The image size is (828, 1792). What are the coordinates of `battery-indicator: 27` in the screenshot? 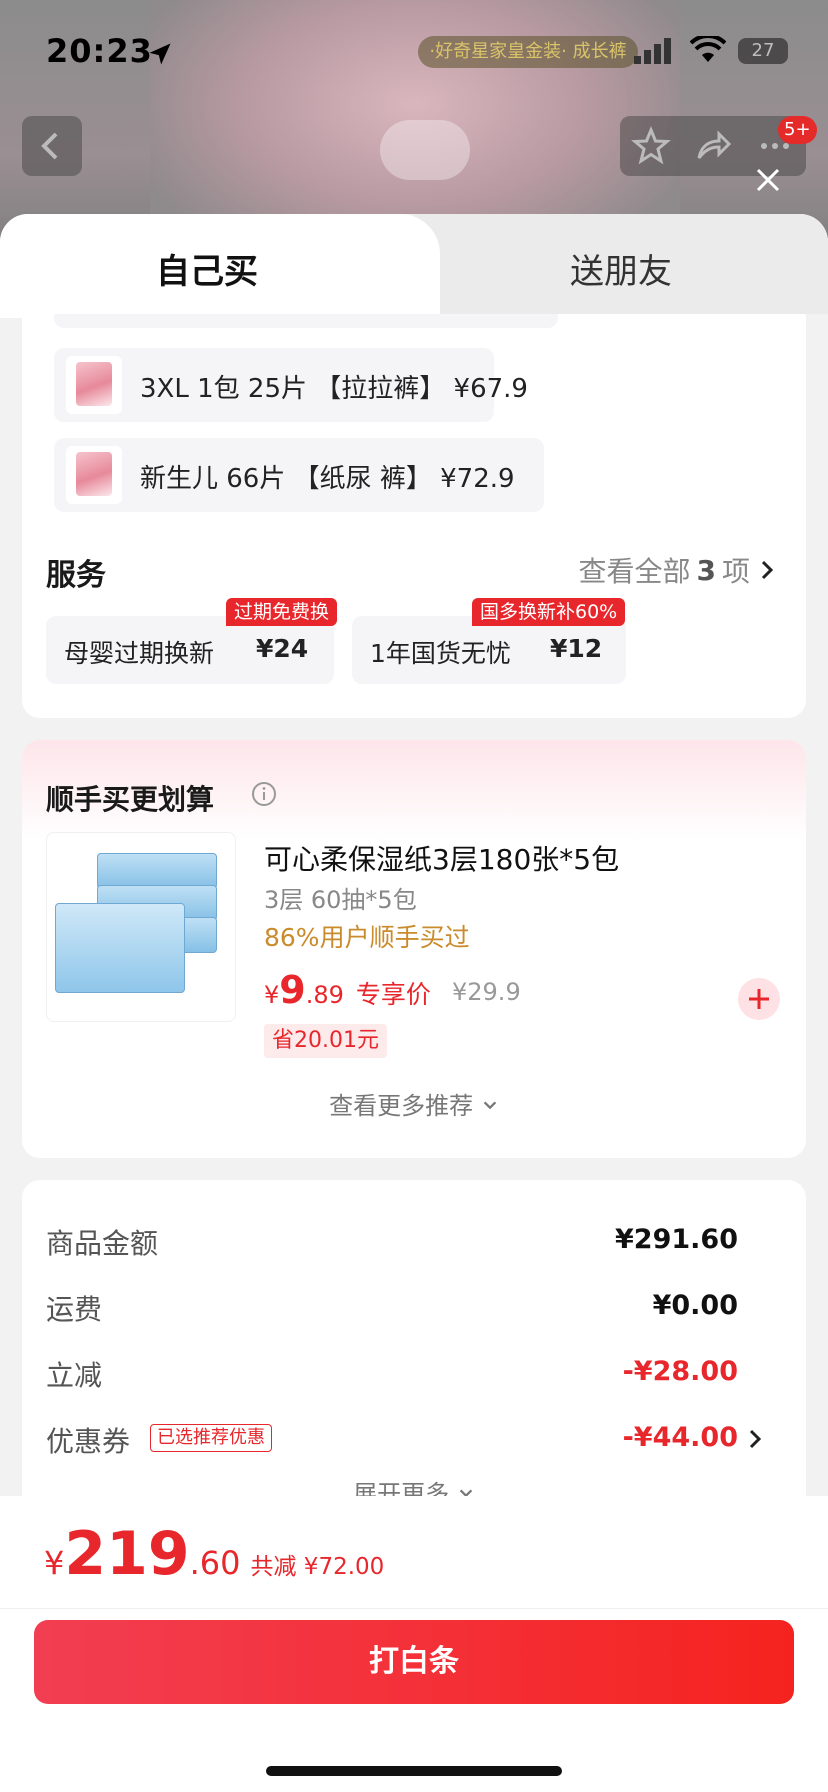 It's located at (763, 51).